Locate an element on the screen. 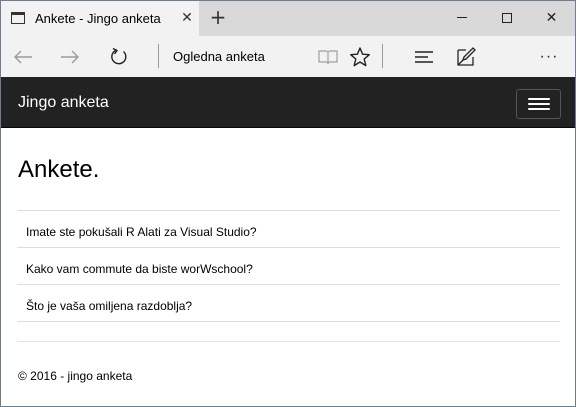  star-icon is located at coordinates (360, 57).